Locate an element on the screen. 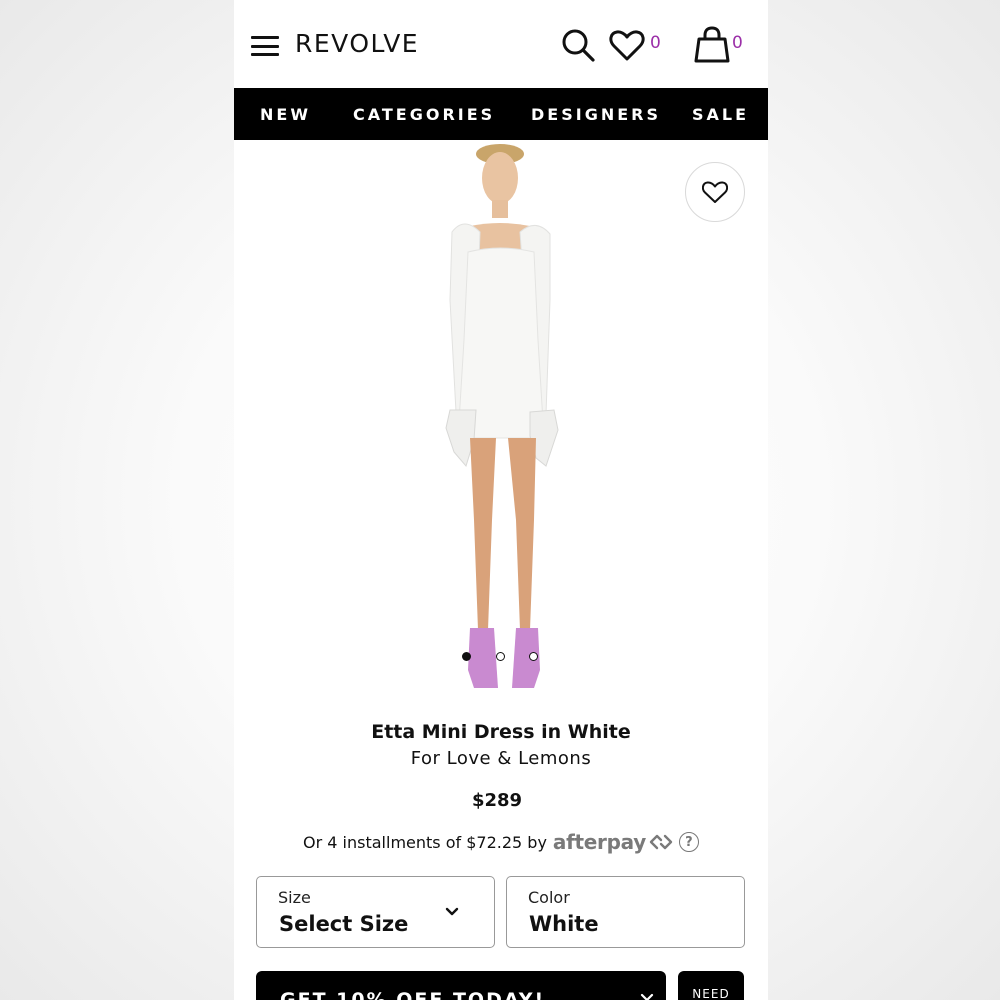 The width and height of the screenshot is (1000, 1000). need-help-label: NEED is located at coordinates (711, 993).